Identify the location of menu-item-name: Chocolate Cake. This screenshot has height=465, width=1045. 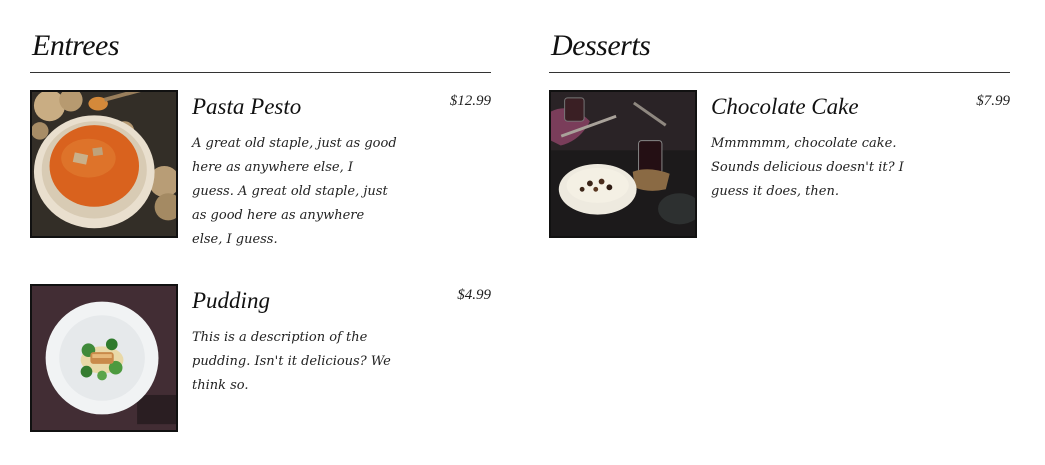
(785, 106).